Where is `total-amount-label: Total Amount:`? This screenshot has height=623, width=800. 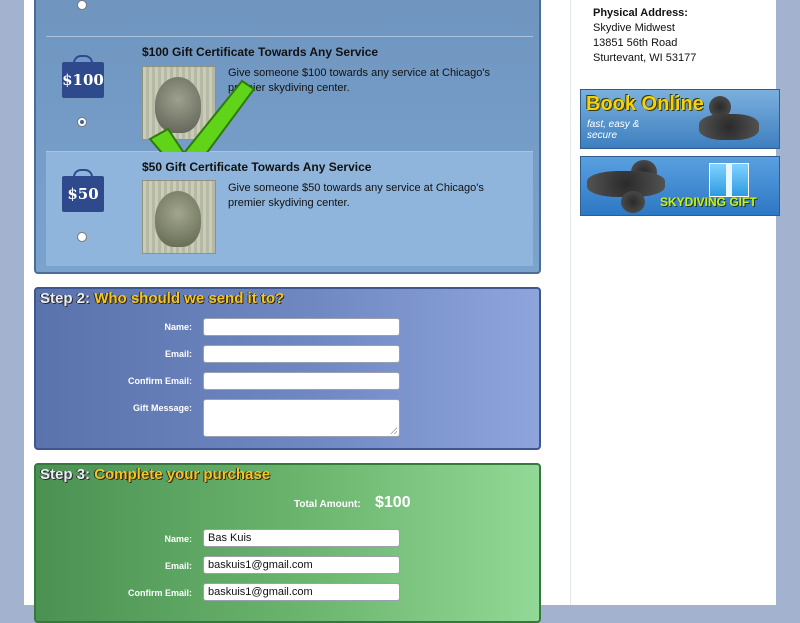
total-amount-label: Total Amount: is located at coordinates (327, 504).